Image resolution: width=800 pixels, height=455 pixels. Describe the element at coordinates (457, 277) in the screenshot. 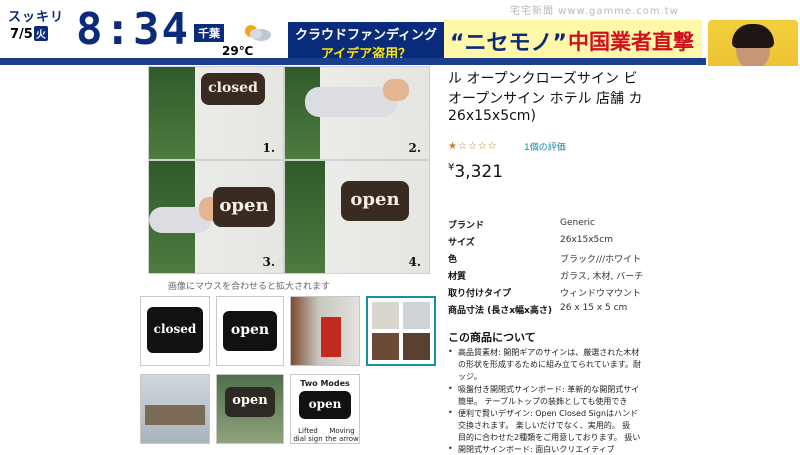

I see `spec-label: 材質` at that location.